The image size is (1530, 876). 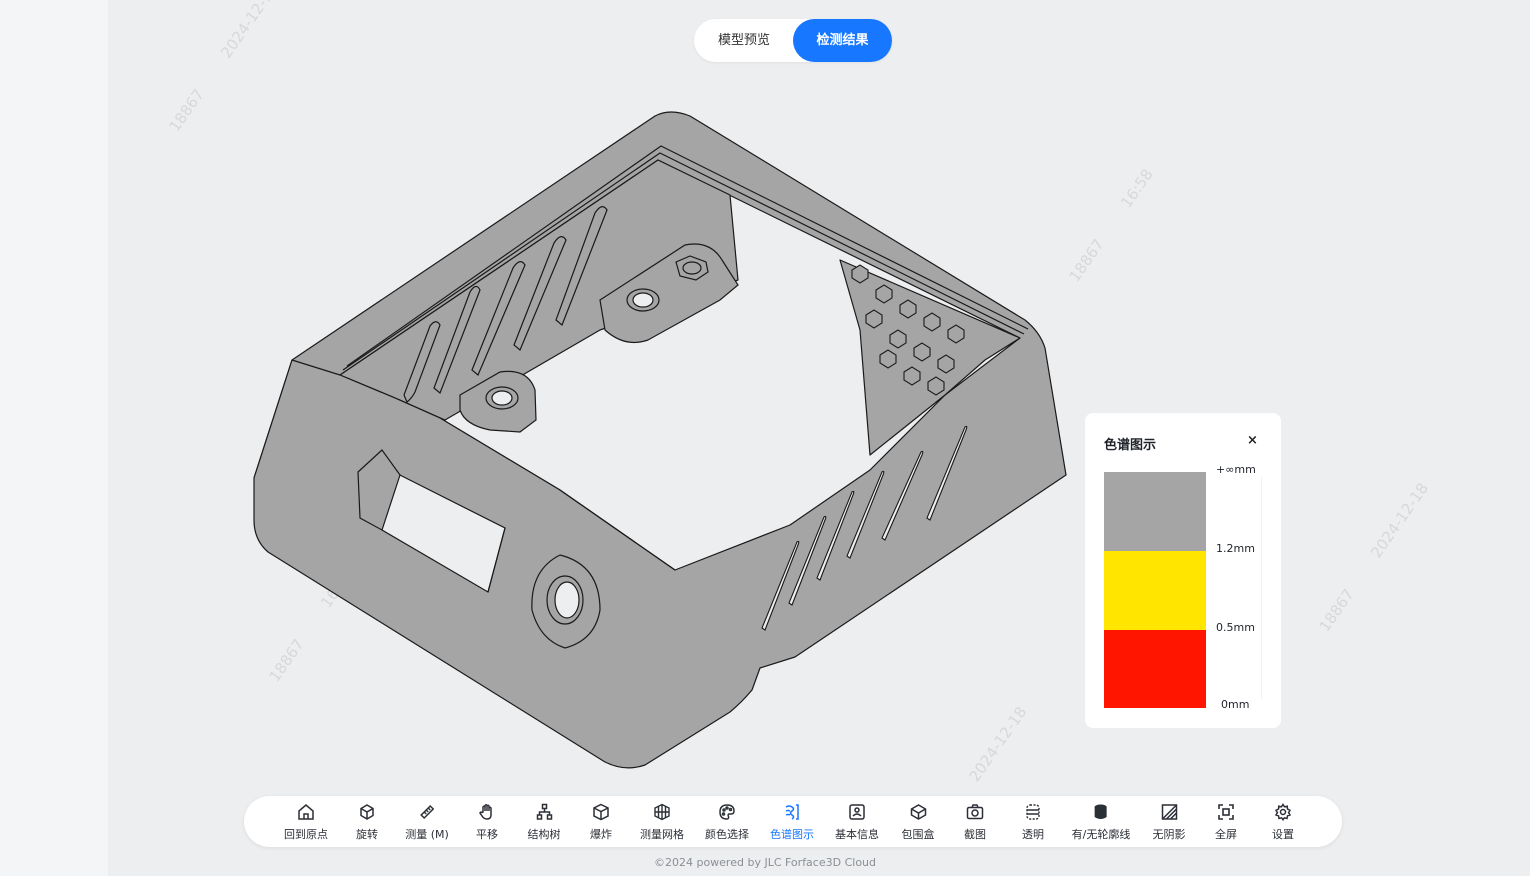 What do you see at coordinates (744, 40) in the screenshot?
I see `tab-model-preview: 模型预览` at bounding box center [744, 40].